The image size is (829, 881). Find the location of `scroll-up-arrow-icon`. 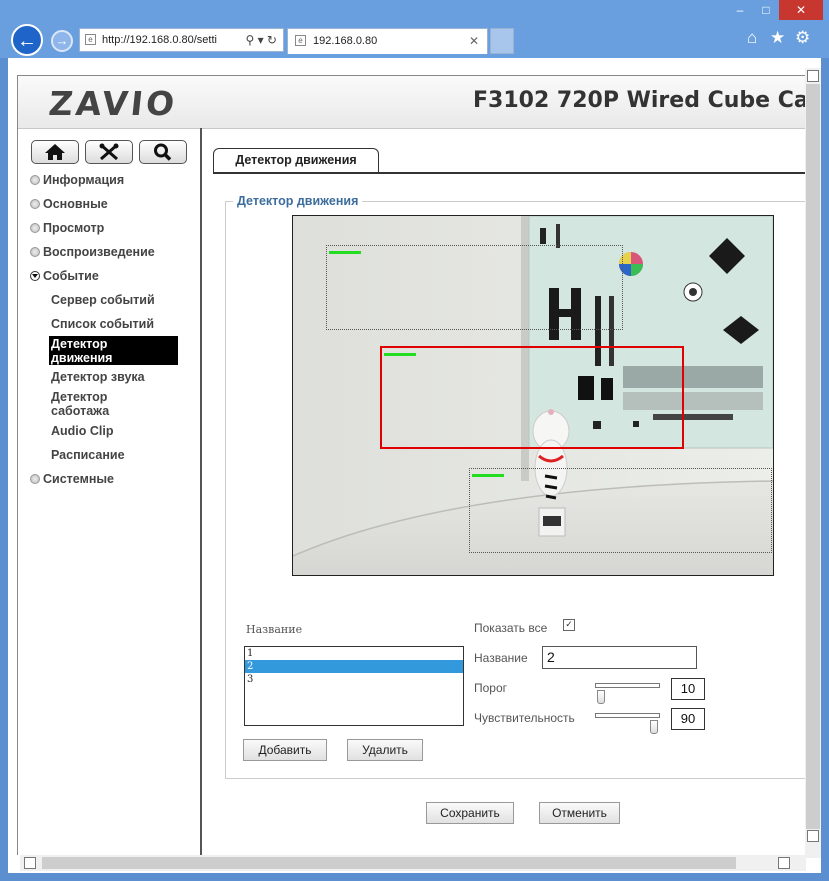

scroll-up-arrow-icon is located at coordinates (813, 76).